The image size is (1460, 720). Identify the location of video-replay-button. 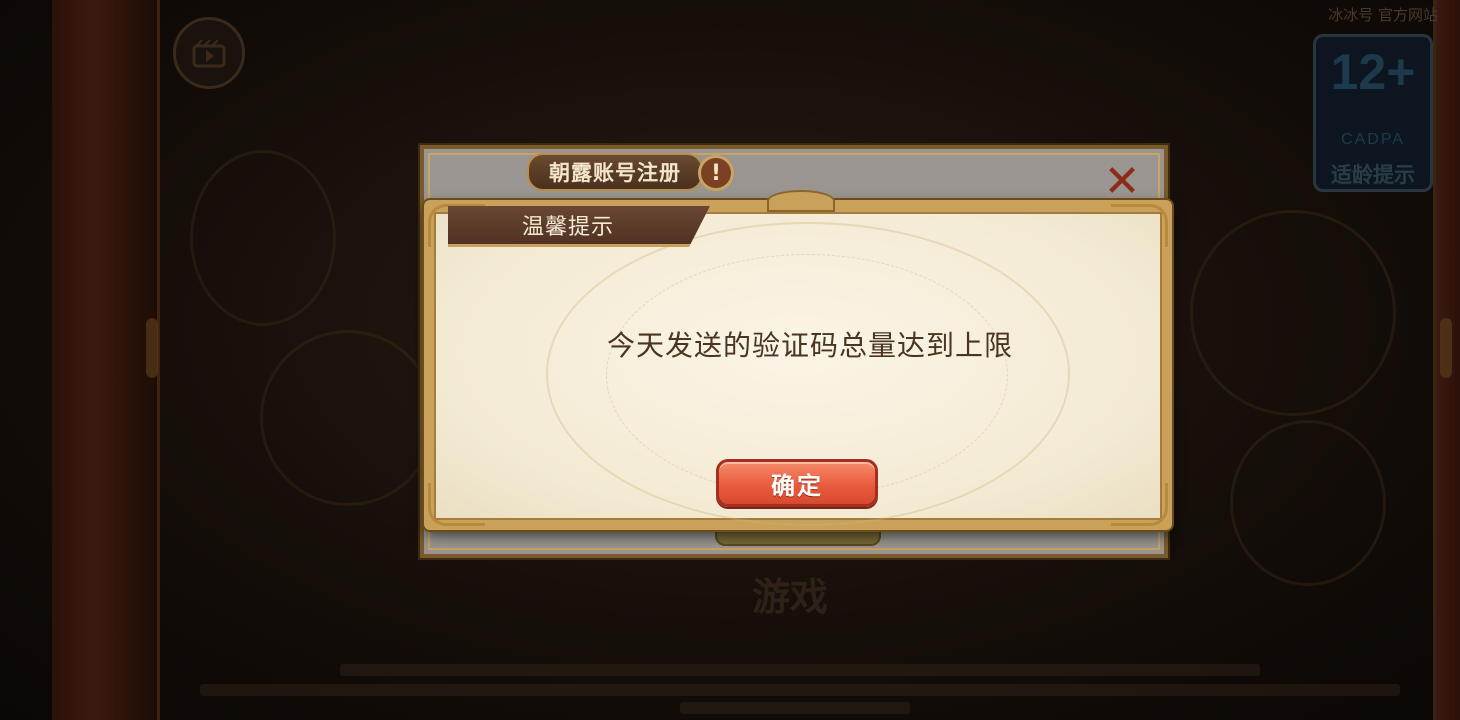
(209, 53).